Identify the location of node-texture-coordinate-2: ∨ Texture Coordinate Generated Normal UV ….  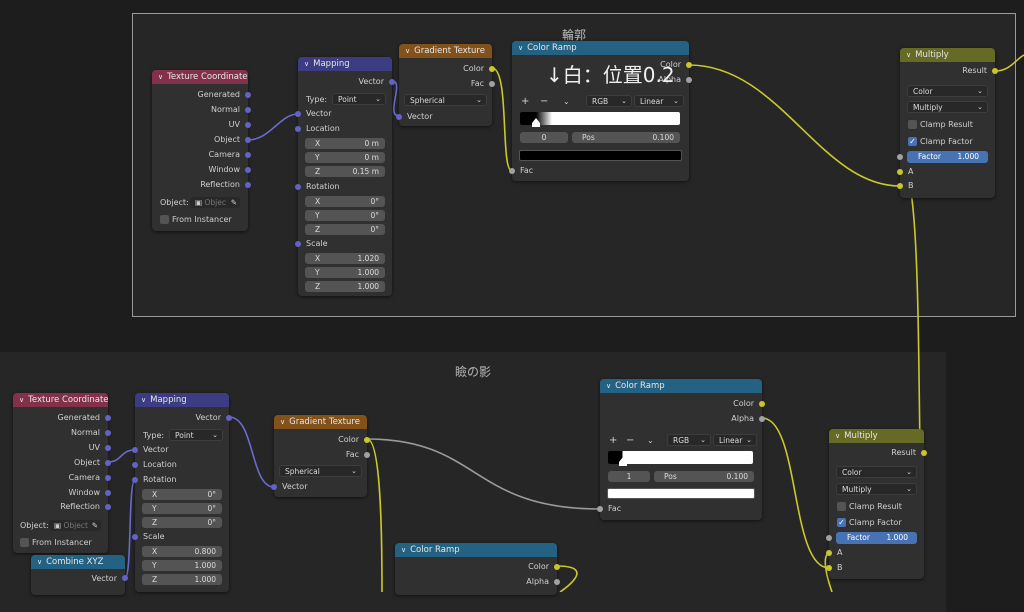
(62, 473).